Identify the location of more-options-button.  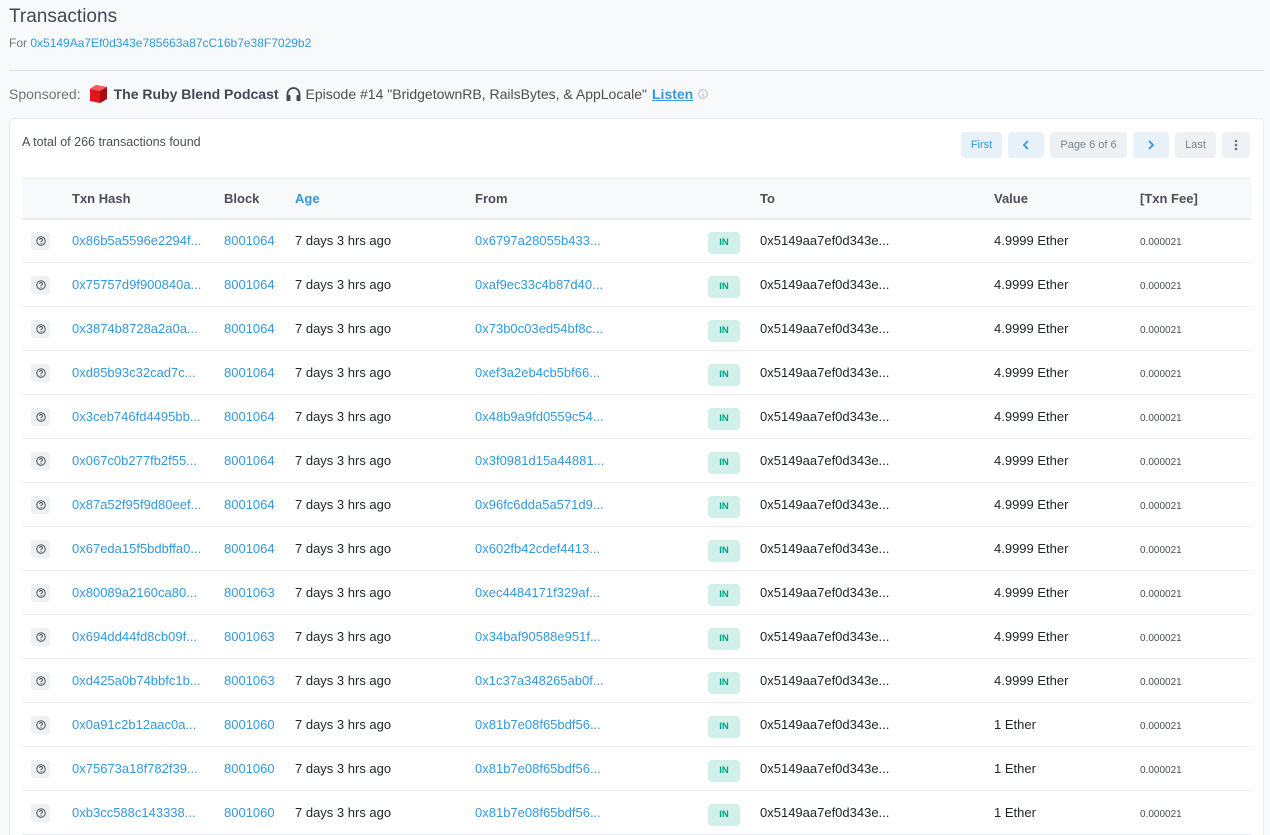
(1236, 145).